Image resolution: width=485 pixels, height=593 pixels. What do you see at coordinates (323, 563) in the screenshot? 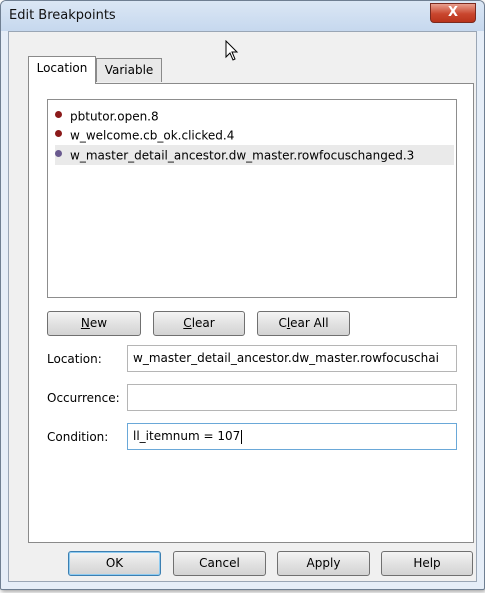
I see `apply-button: Apply` at bounding box center [323, 563].